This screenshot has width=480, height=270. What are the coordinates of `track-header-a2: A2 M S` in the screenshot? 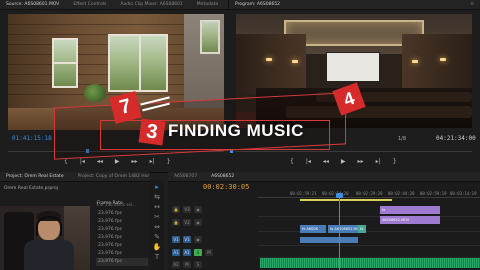 It's located at (214, 264).